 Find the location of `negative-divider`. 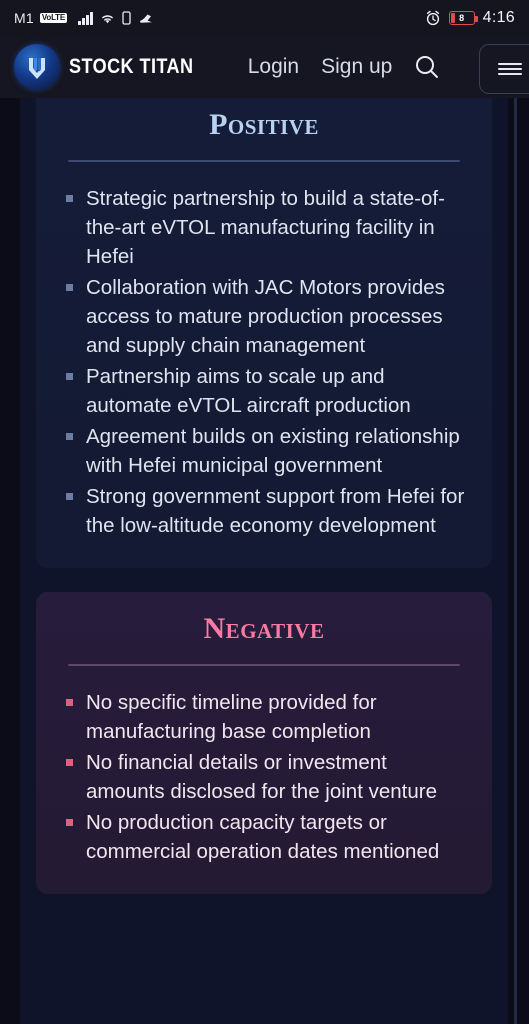

negative-divider is located at coordinates (264, 665).